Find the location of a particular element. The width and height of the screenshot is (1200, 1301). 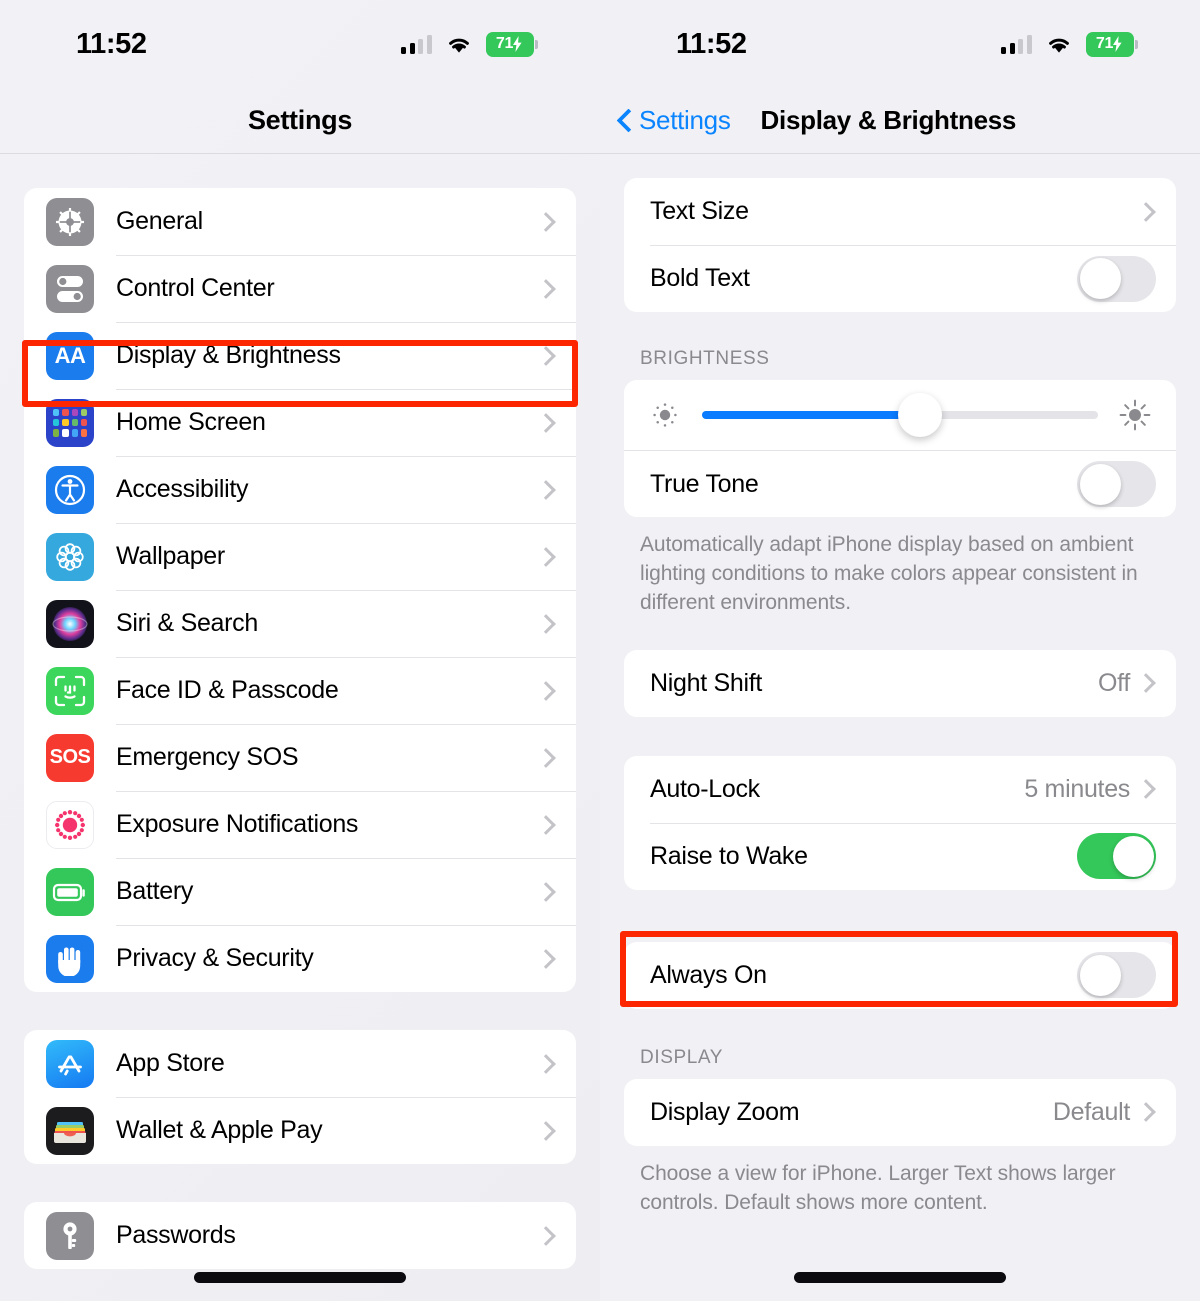

nav-bar-left: Settings is located at coordinates (300, 120).